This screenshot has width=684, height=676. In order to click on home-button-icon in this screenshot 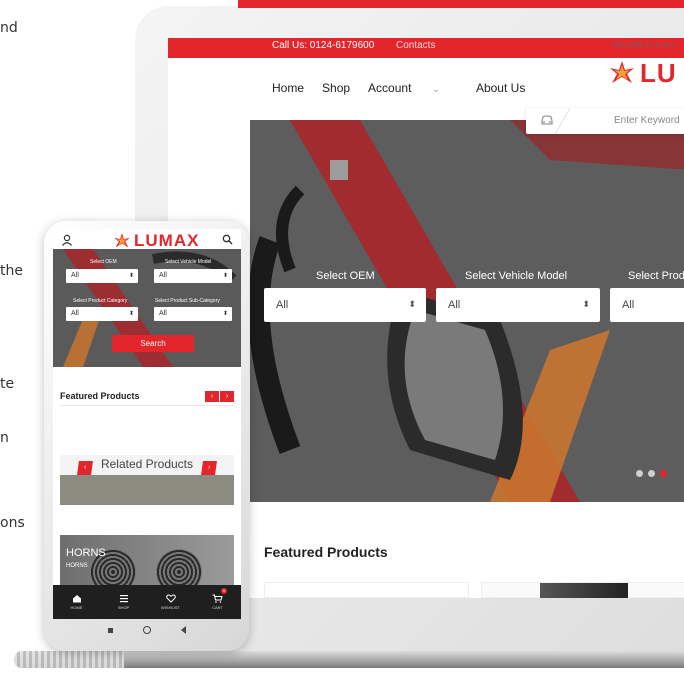, I will do `click(147, 630)`.